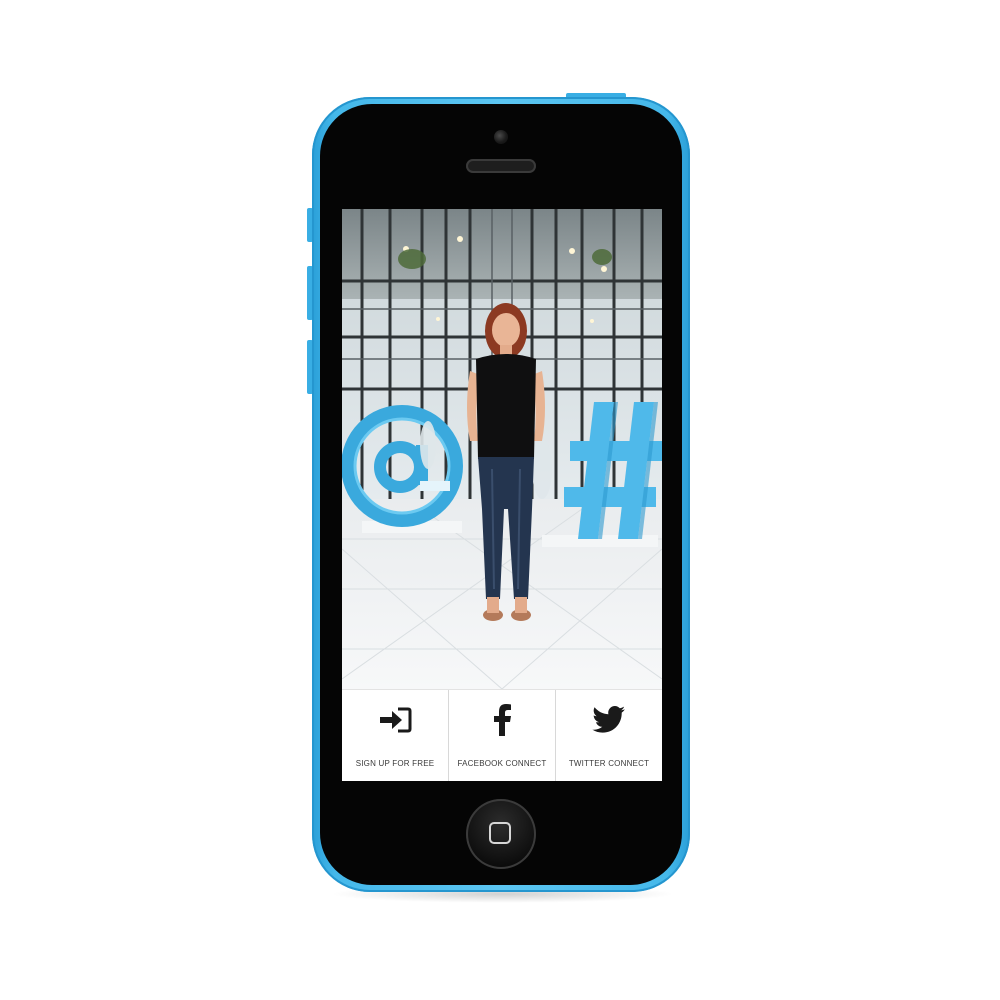  Describe the element at coordinates (609, 735) in the screenshot. I see `twitter-connect-button: TWITTER CONNECT` at that location.